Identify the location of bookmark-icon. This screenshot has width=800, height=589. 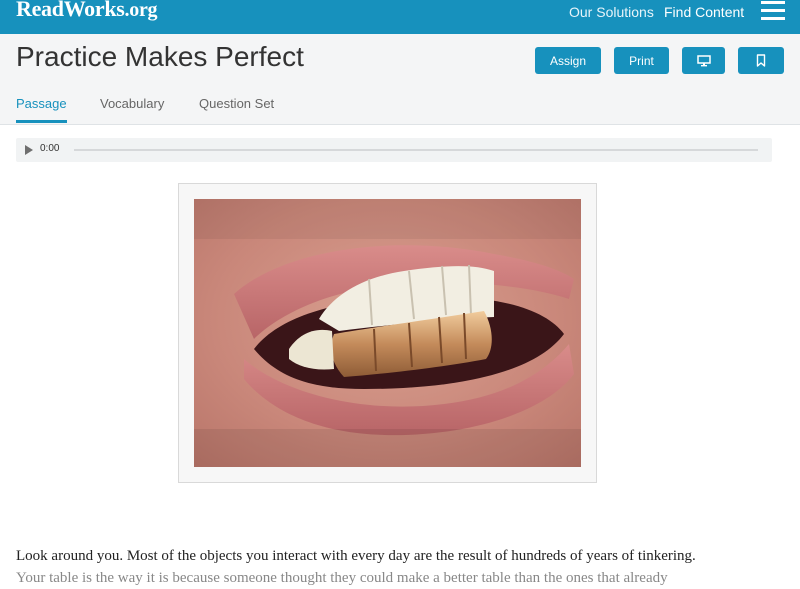
(761, 60).